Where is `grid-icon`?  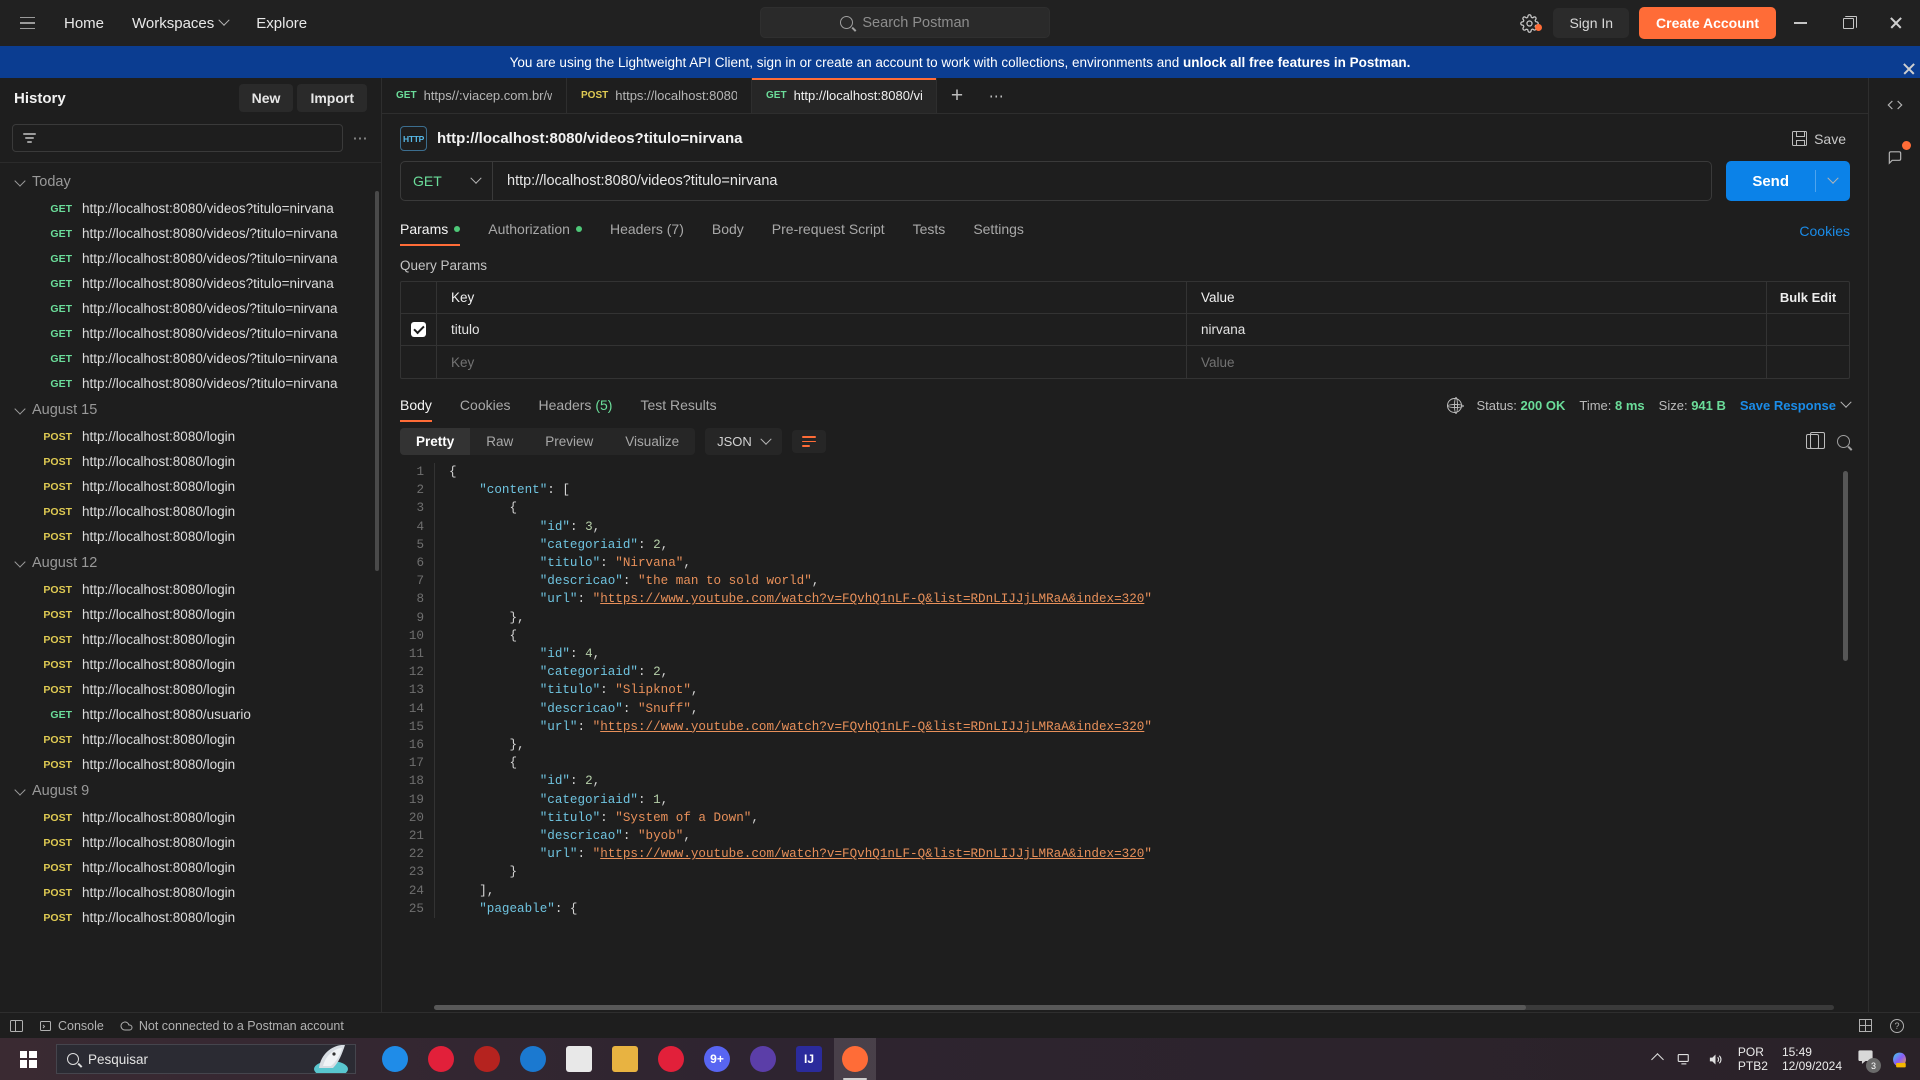
grid-icon is located at coordinates (1865, 1025).